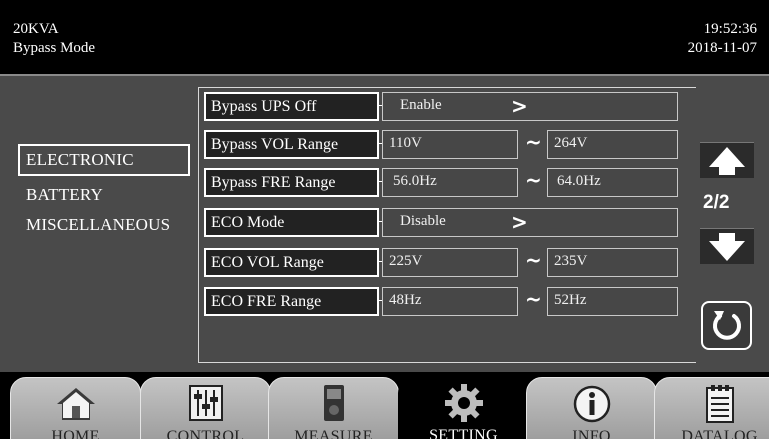  Describe the element at coordinates (530, 106) in the screenshot. I see `bypass-ups-off-selector: Enable >` at that location.